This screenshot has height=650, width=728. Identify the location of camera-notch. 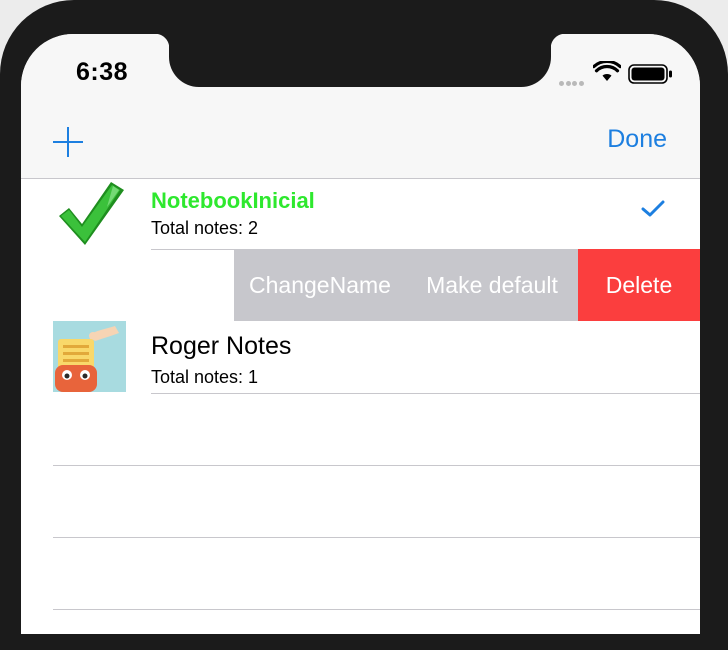
(360, 60).